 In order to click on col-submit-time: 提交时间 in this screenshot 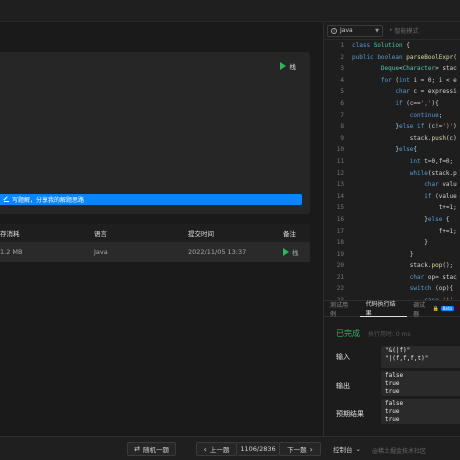, I will do `click(201, 234)`.